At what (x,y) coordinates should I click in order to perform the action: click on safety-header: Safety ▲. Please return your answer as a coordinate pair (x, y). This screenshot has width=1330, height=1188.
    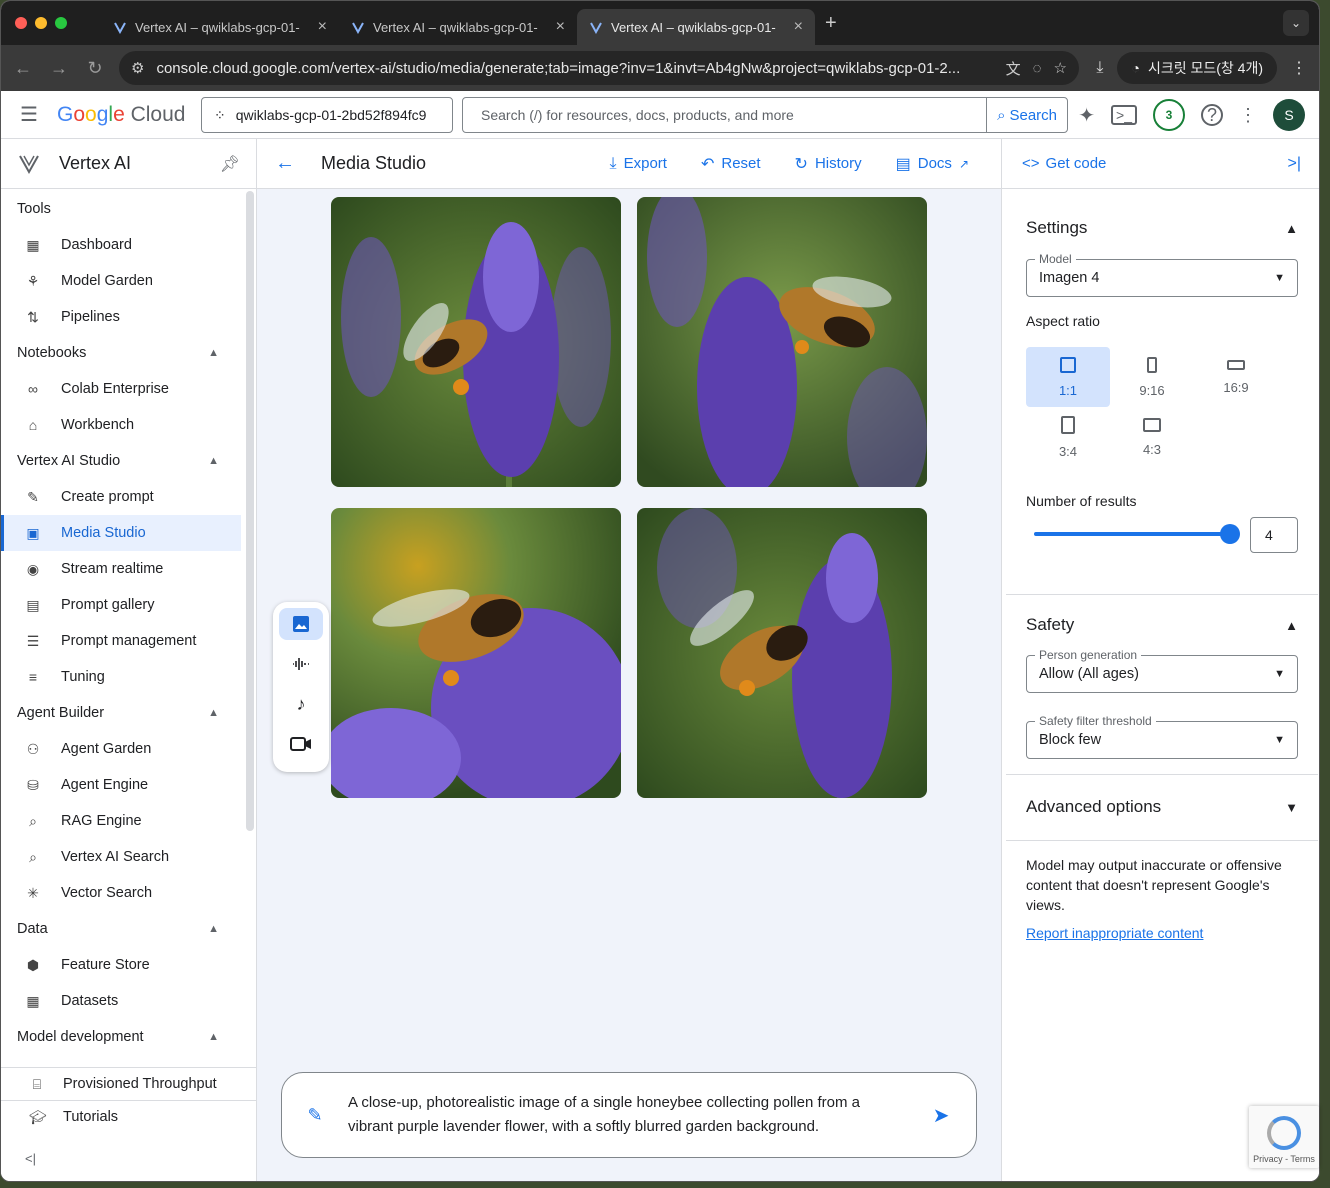
    Looking at the image, I should click on (1162, 625).